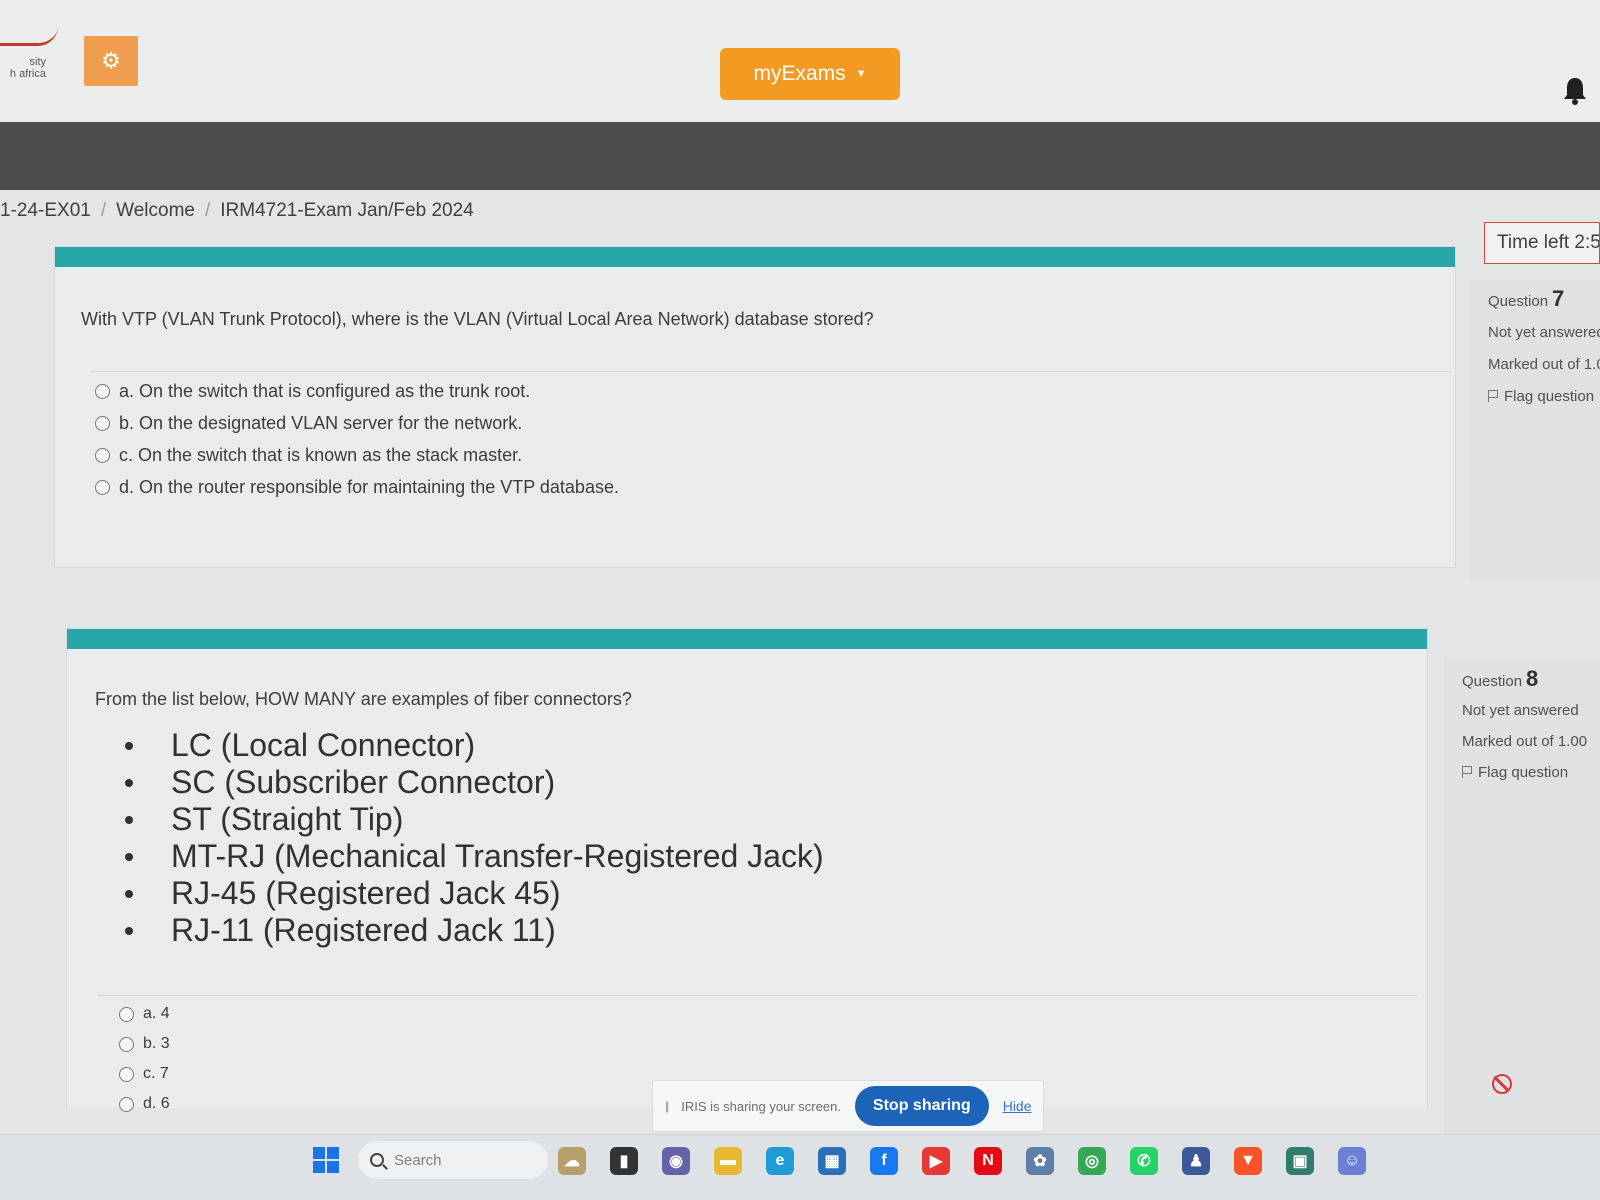  Describe the element at coordinates (1017, 1106) in the screenshot. I see `hide-banner-link: Hide` at that location.